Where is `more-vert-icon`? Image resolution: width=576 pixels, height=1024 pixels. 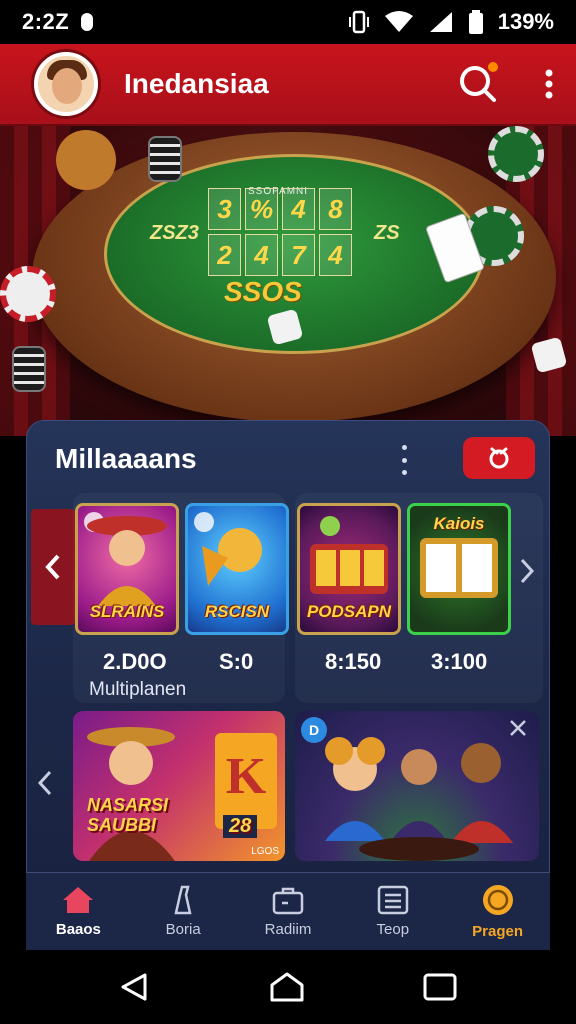
more-vert-icon is located at coordinates (549, 84).